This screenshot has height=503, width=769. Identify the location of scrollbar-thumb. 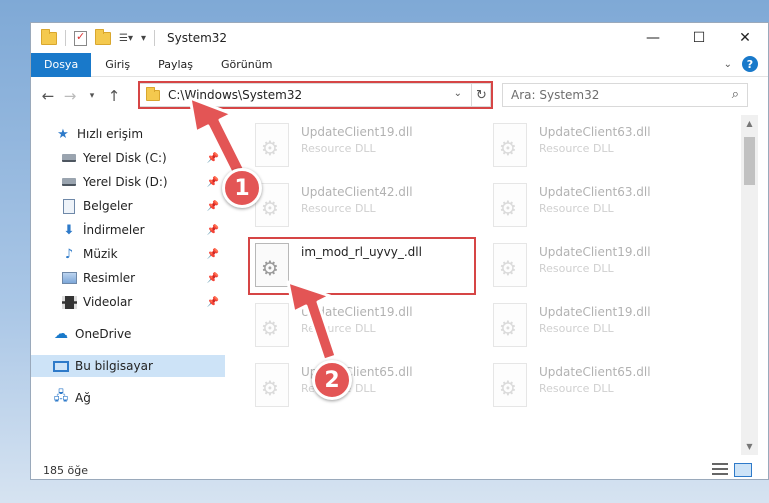
(749, 161).